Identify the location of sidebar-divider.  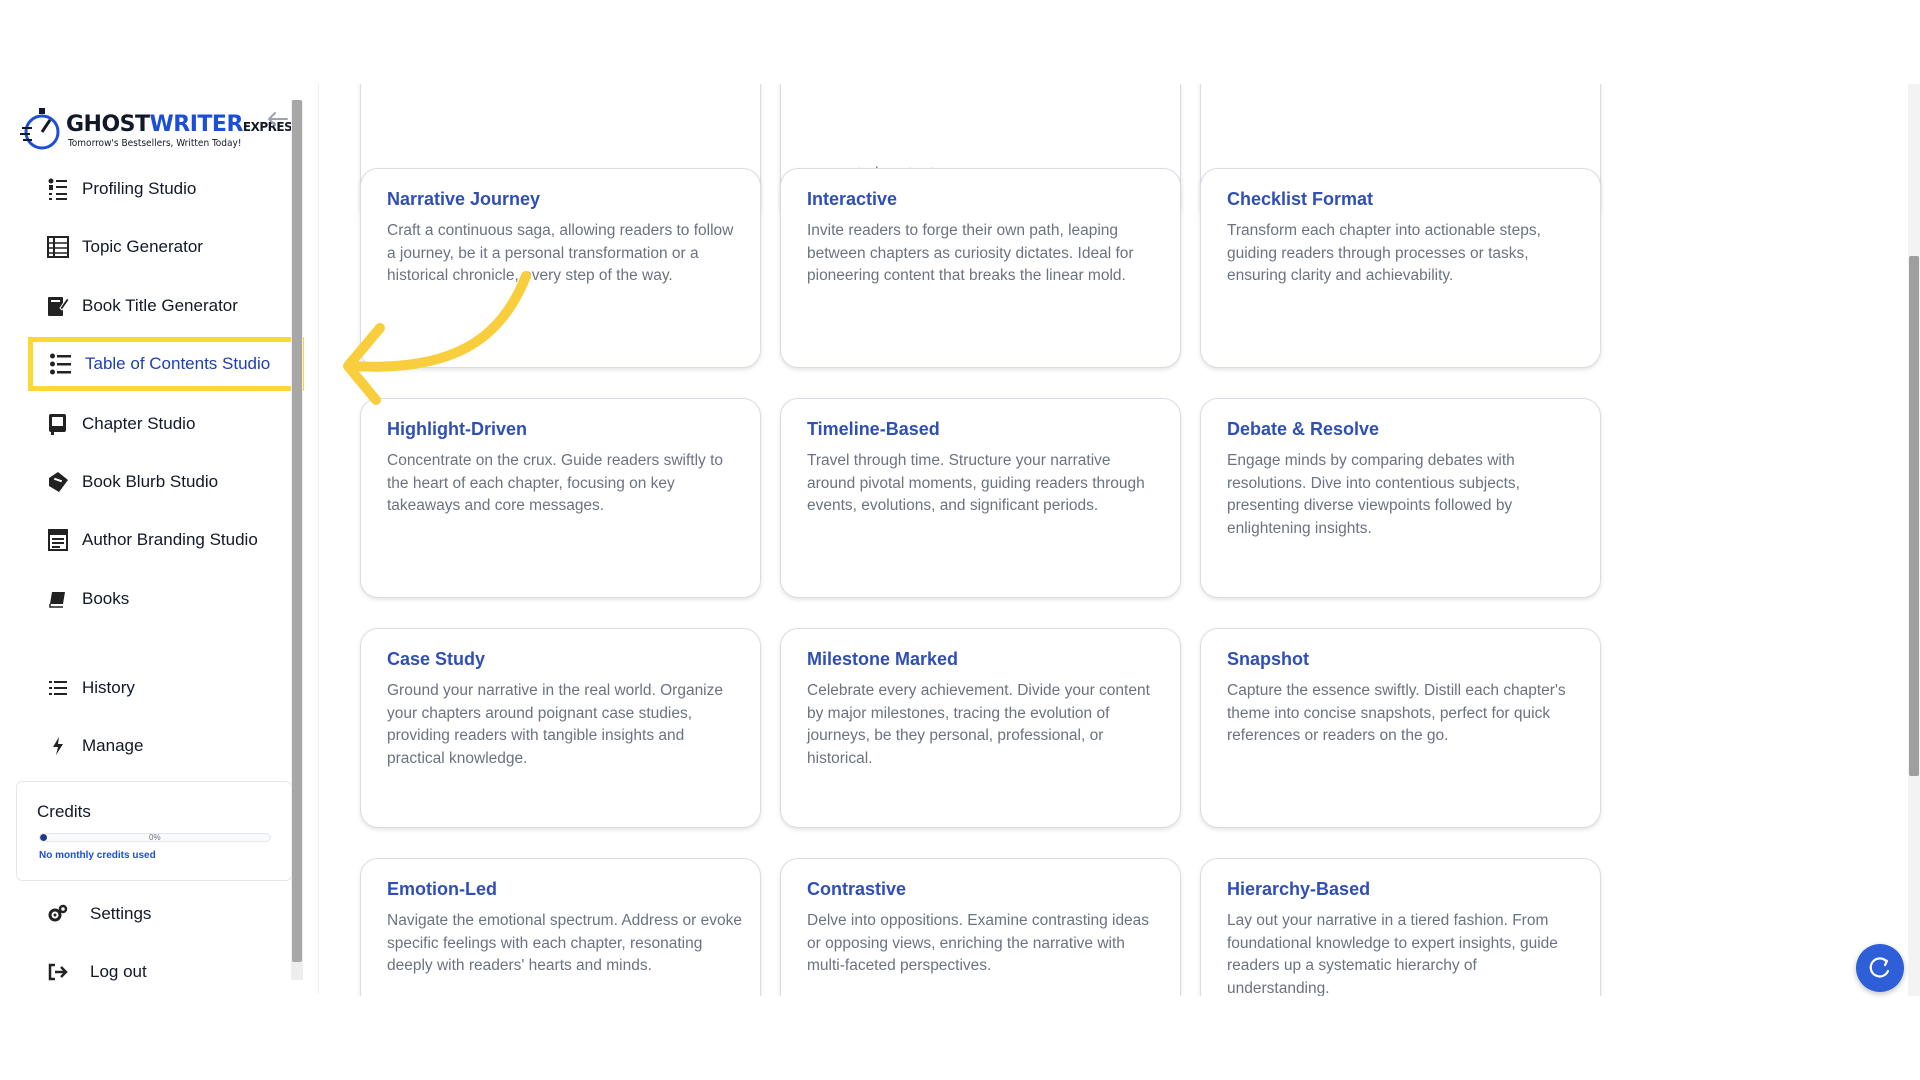
(318, 539).